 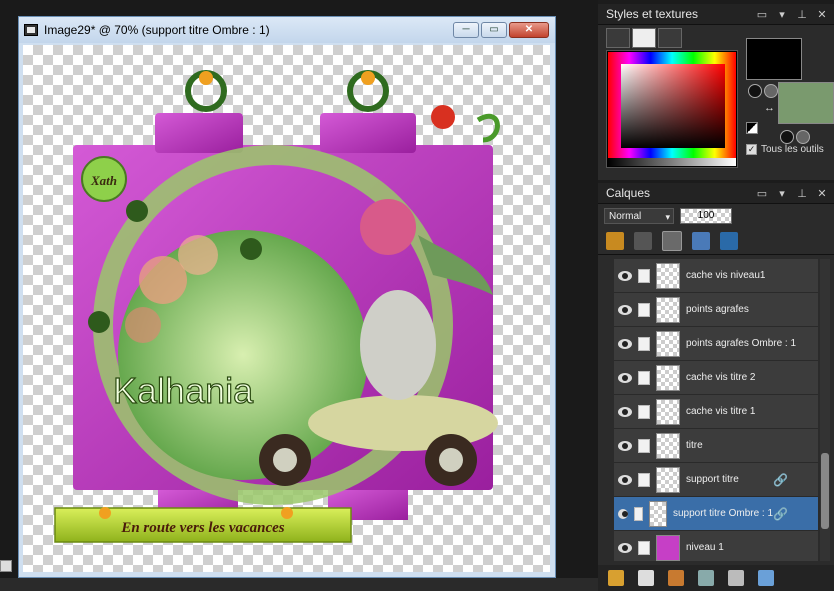 What do you see at coordinates (615, 241) in the screenshot?
I see `edit-selection-icon` at bounding box center [615, 241].